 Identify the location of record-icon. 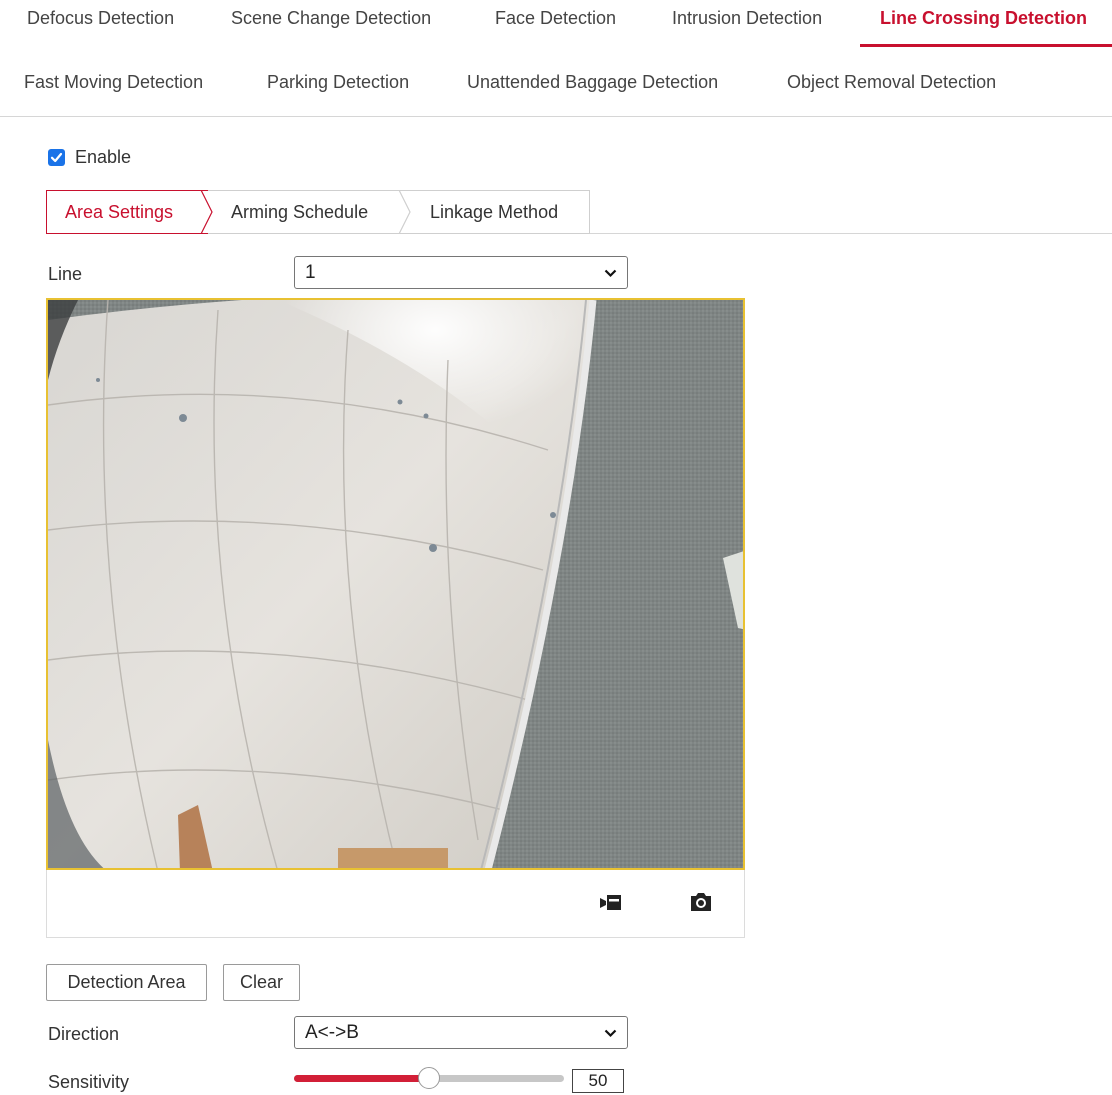
(611, 902).